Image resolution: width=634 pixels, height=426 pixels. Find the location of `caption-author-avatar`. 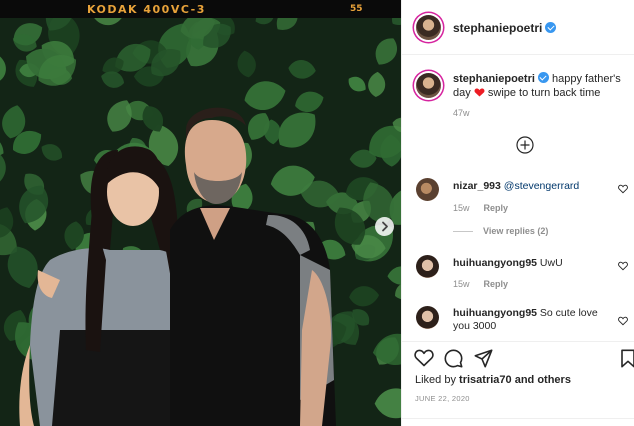

caption-author-avatar is located at coordinates (428, 85).